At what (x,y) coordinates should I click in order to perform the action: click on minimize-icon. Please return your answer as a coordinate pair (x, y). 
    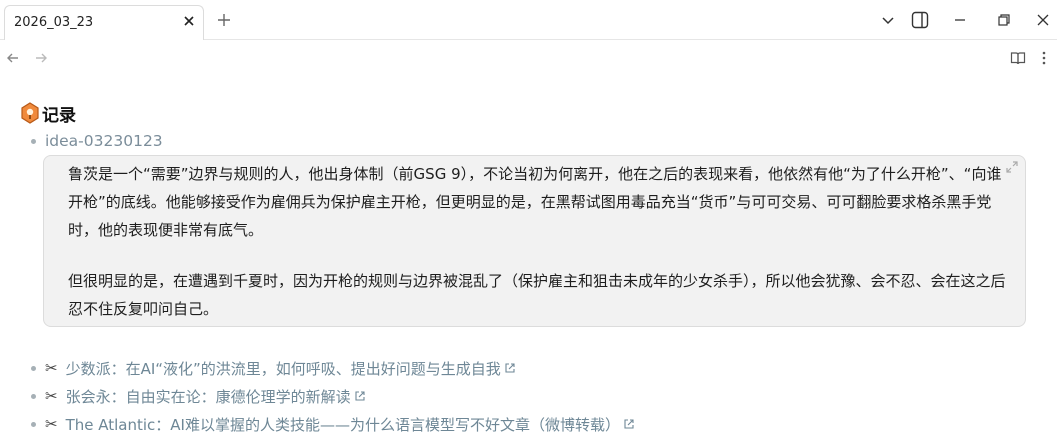
    Looking at the image, I should click on (960, 20).